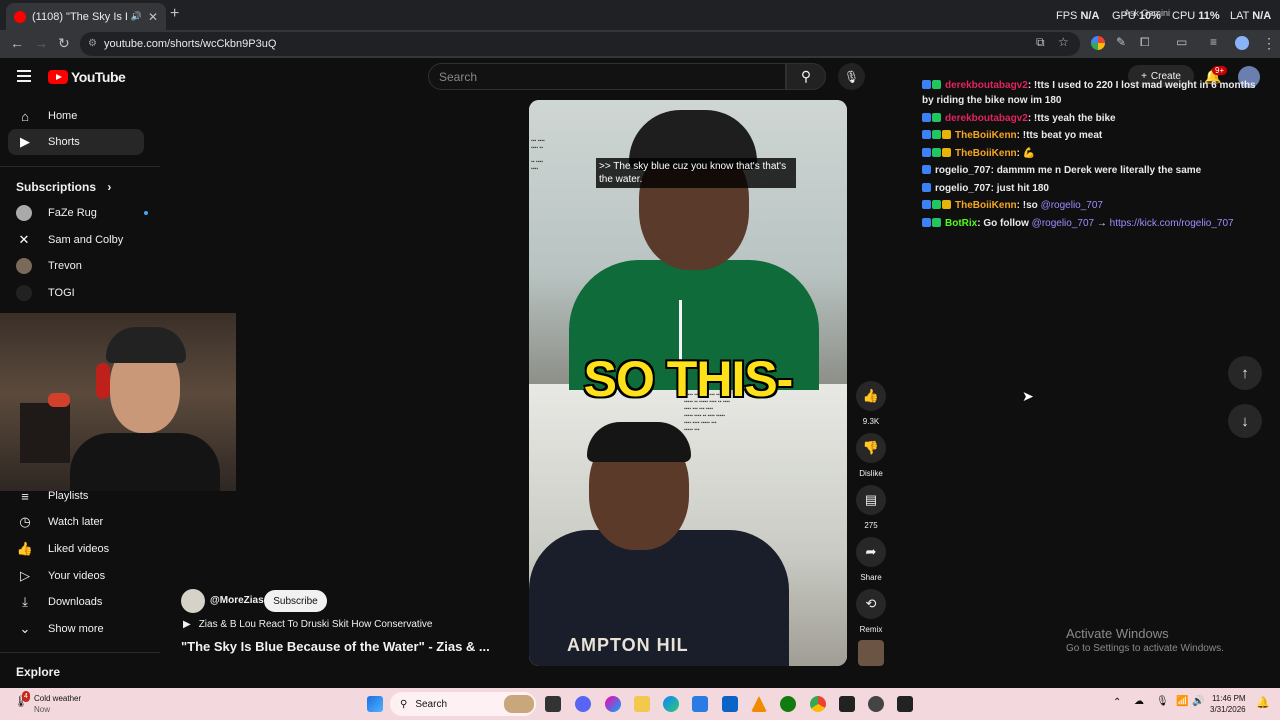  I want to click on sidebar-item-home: ⌂ Home, so click(76, 116).